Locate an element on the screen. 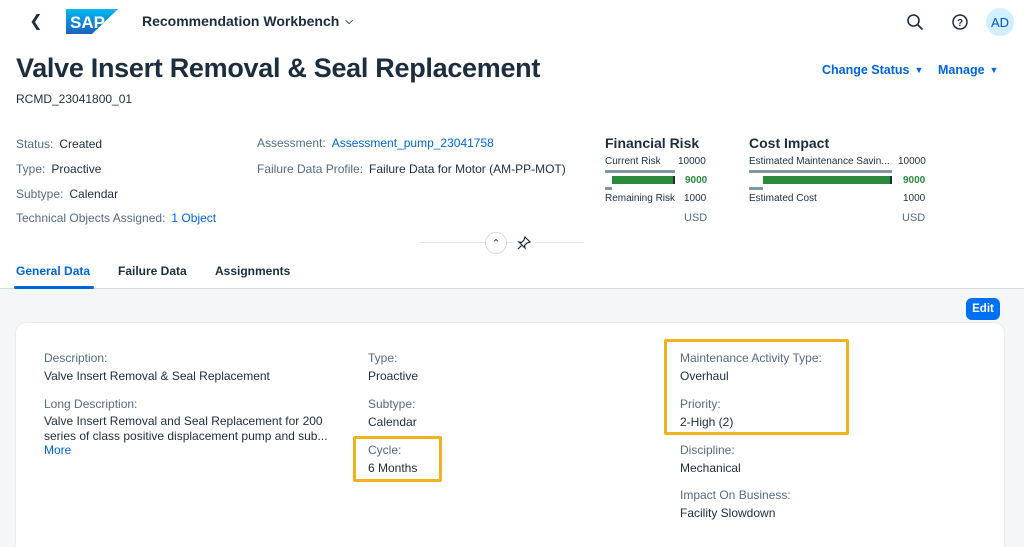  estimated-cost-label: Estimated Cost is located at coordinates (783, 198).